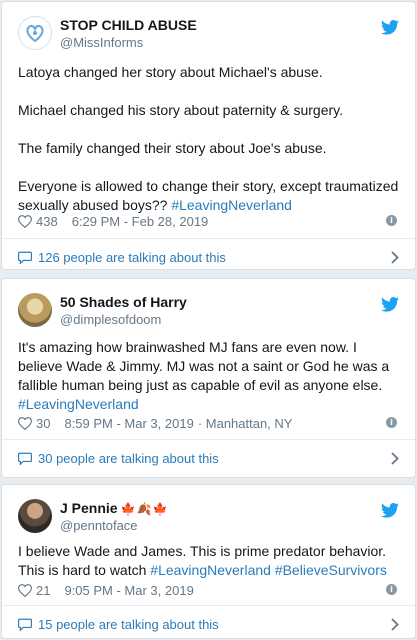 This screenshot has height=640, width=417. I want to click on tweet-meta: 21 9:05 PM - Mar 3, 2019 i, so click(209, 590).